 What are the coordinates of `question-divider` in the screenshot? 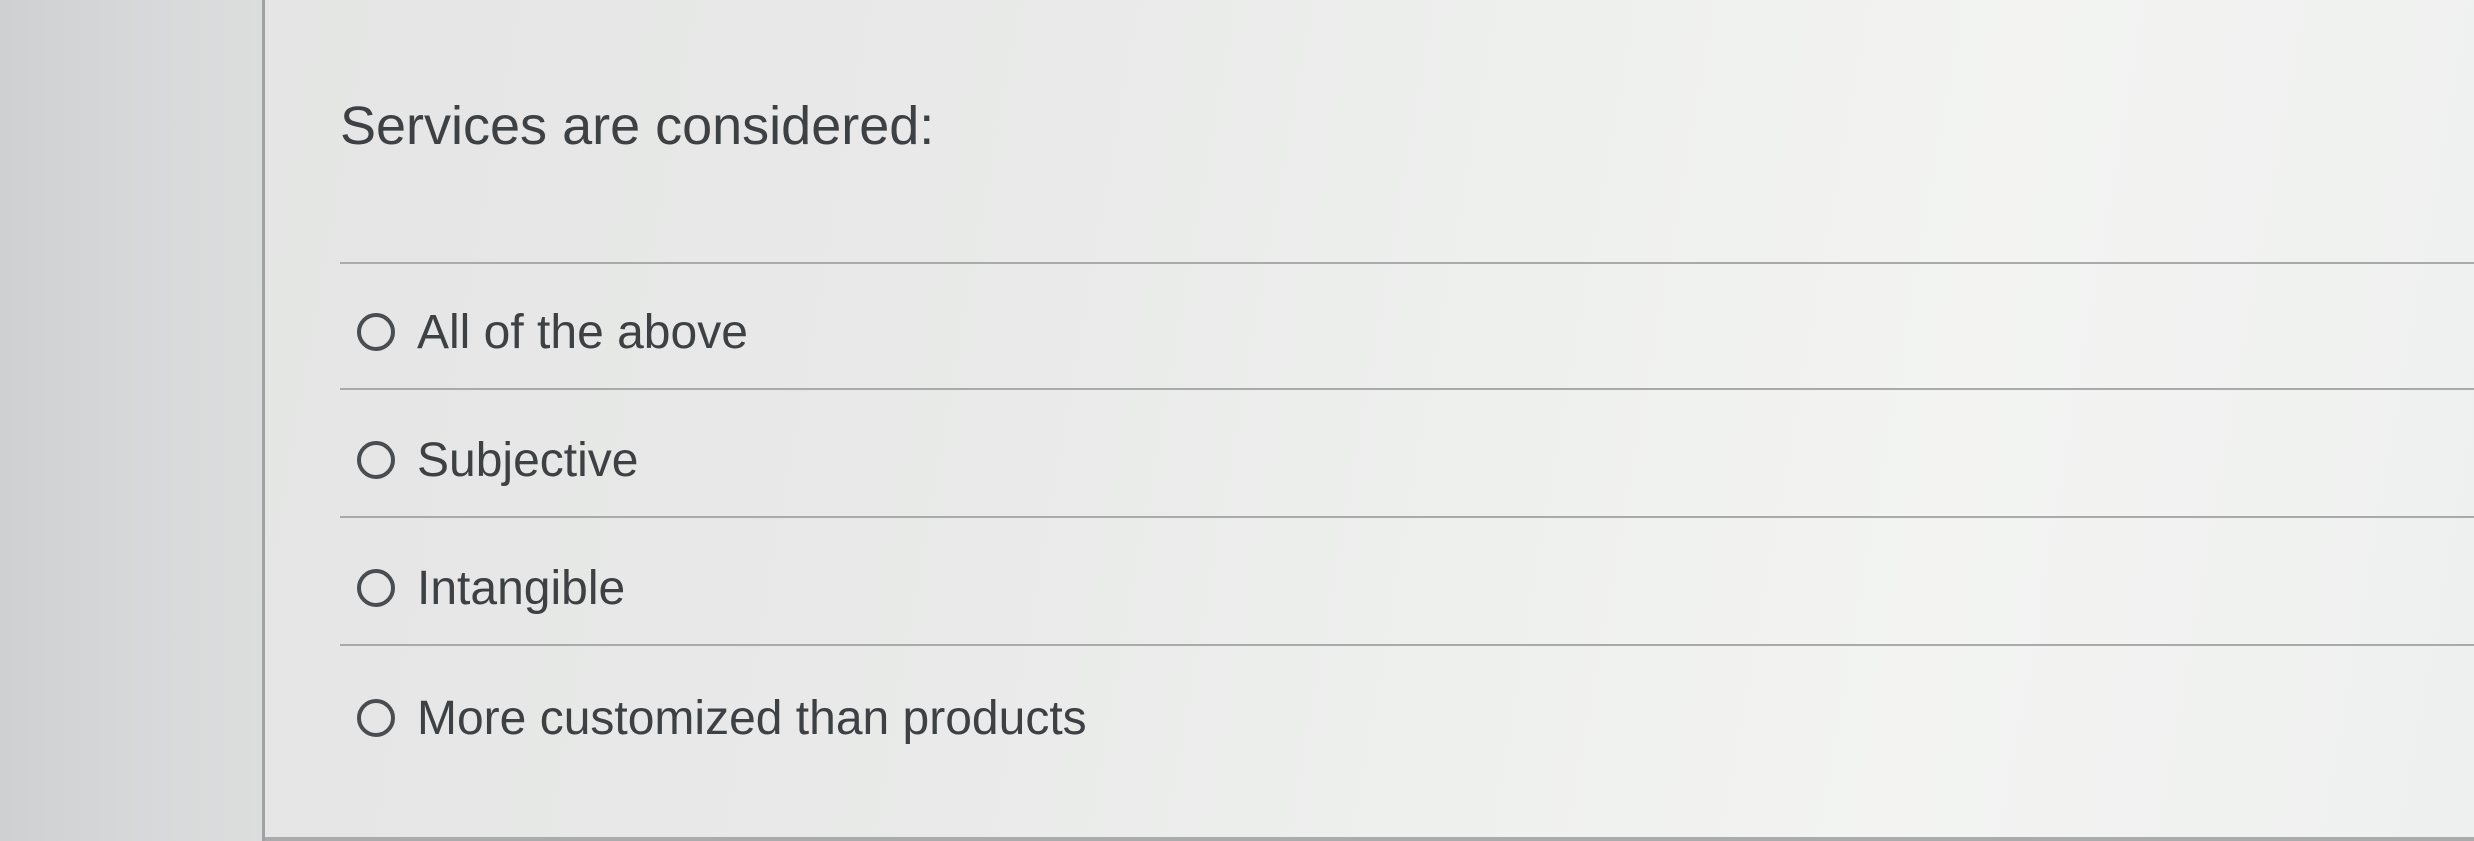 It's located at (1407, 263).